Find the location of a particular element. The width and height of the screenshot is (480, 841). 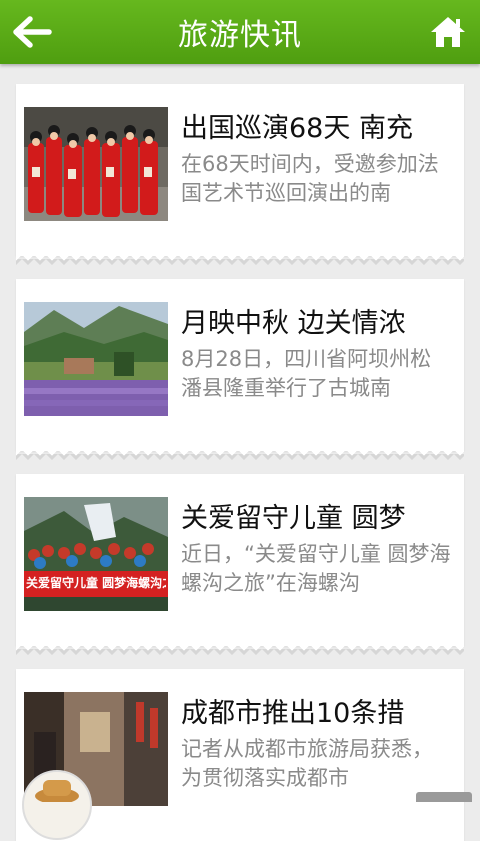

home-button is located at coordinates (448, 32).